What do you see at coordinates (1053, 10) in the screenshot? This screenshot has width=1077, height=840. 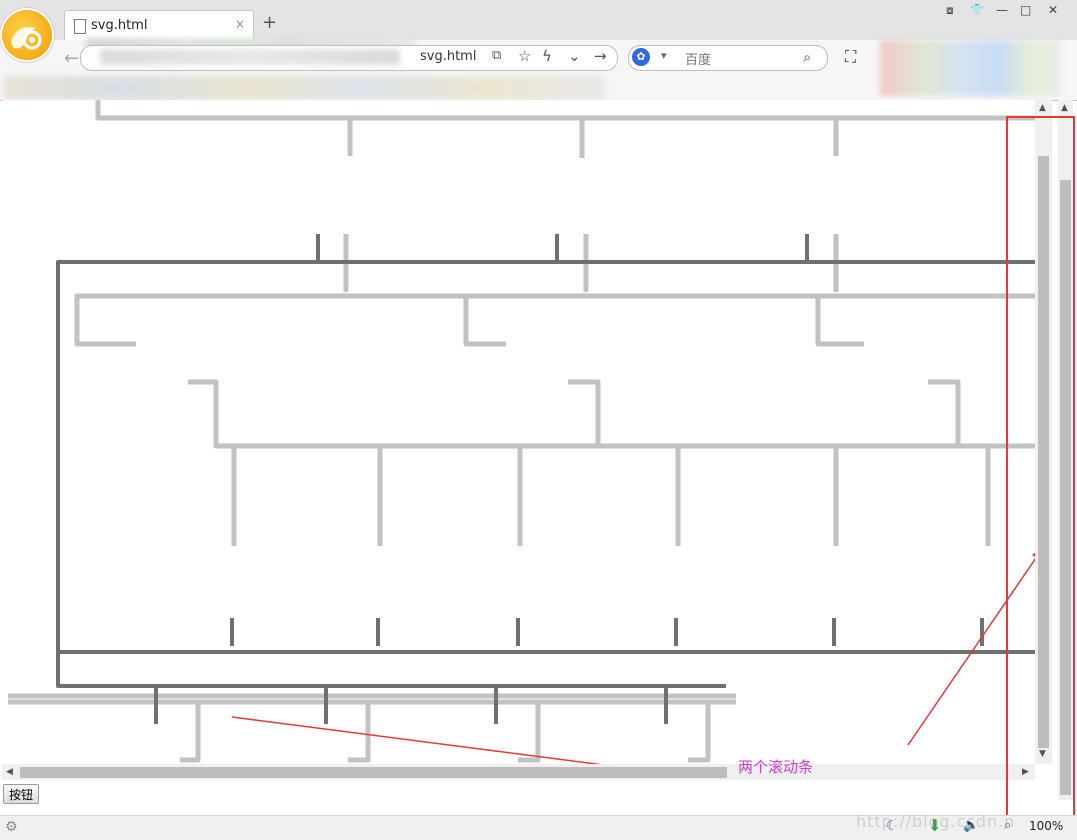 I see `close-window-button: ✕` at bounding box center [1053, 10].